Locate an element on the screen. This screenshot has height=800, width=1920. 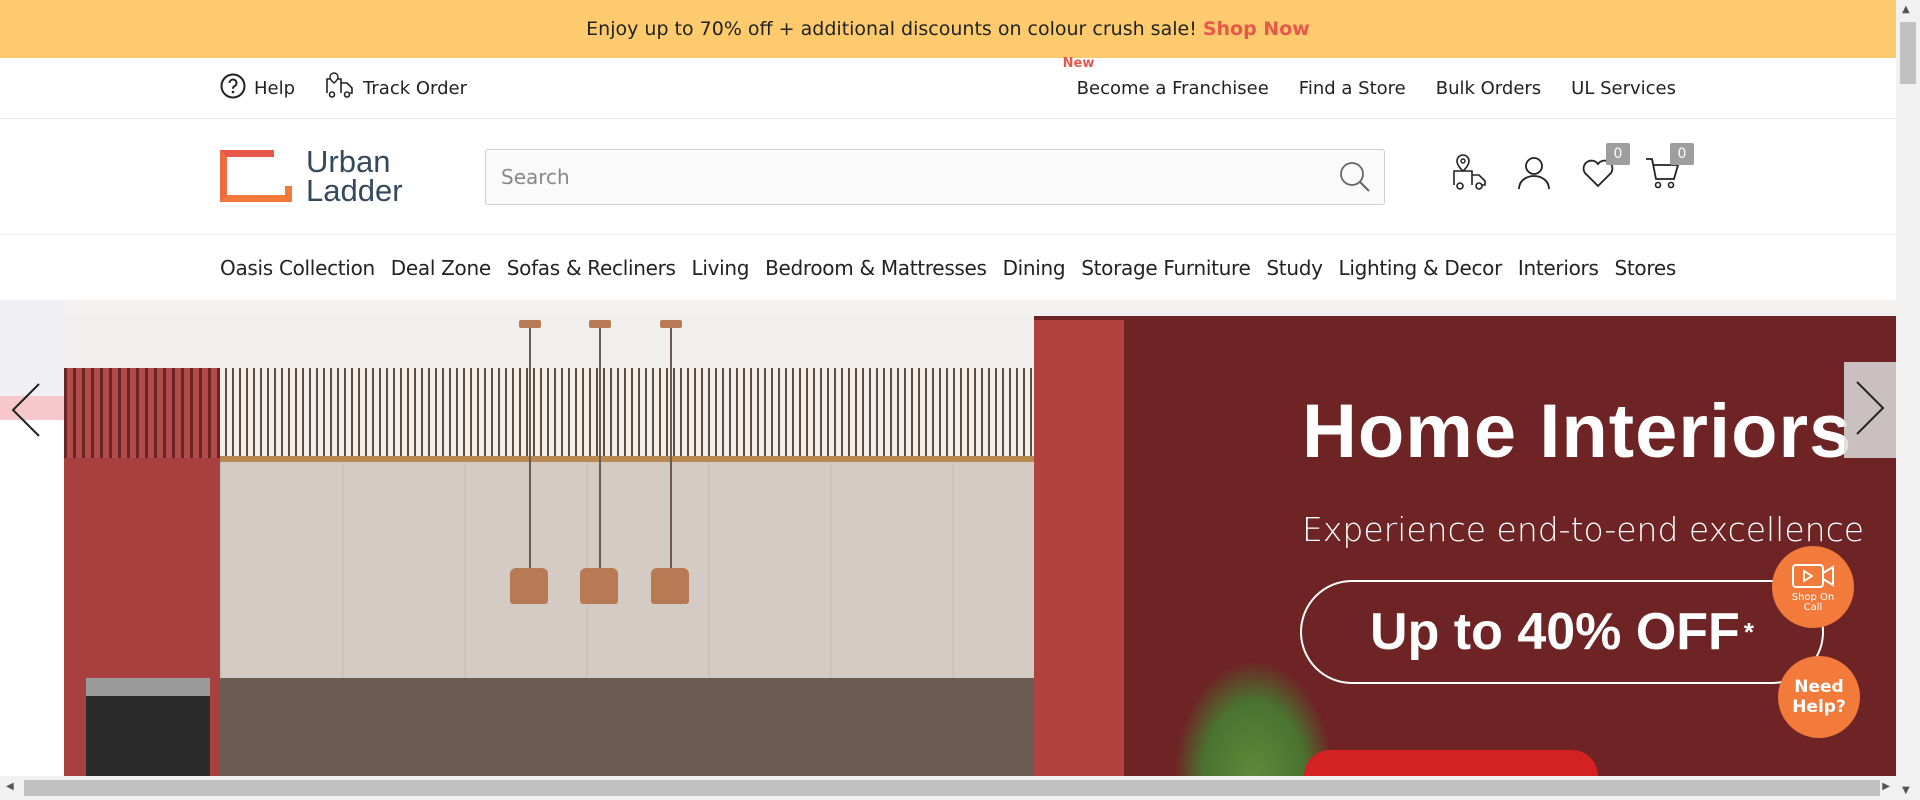
logo-mark-icon is located at coordinates (256, 176).